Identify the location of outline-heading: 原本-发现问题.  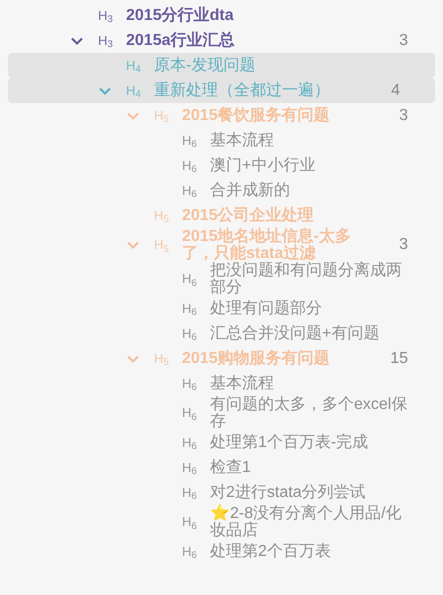
(205, 65).